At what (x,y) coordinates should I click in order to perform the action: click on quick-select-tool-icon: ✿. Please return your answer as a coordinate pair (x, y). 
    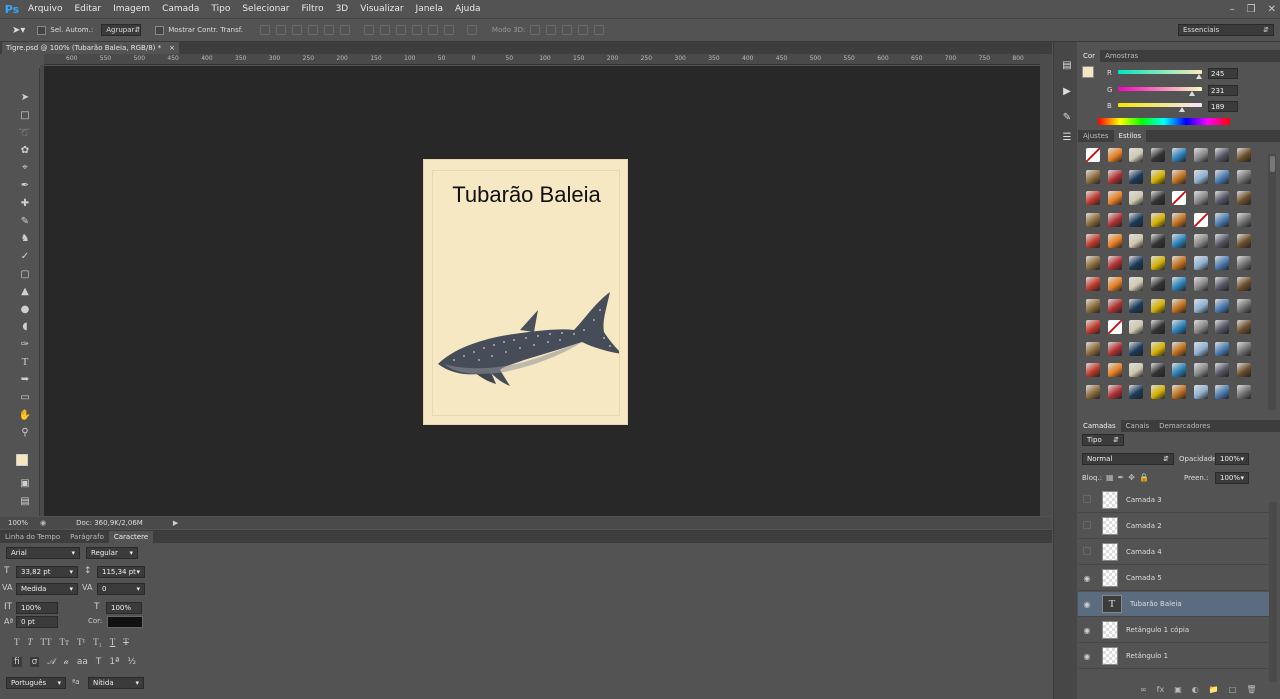
    Looking at the image, I should click on (25, 150).